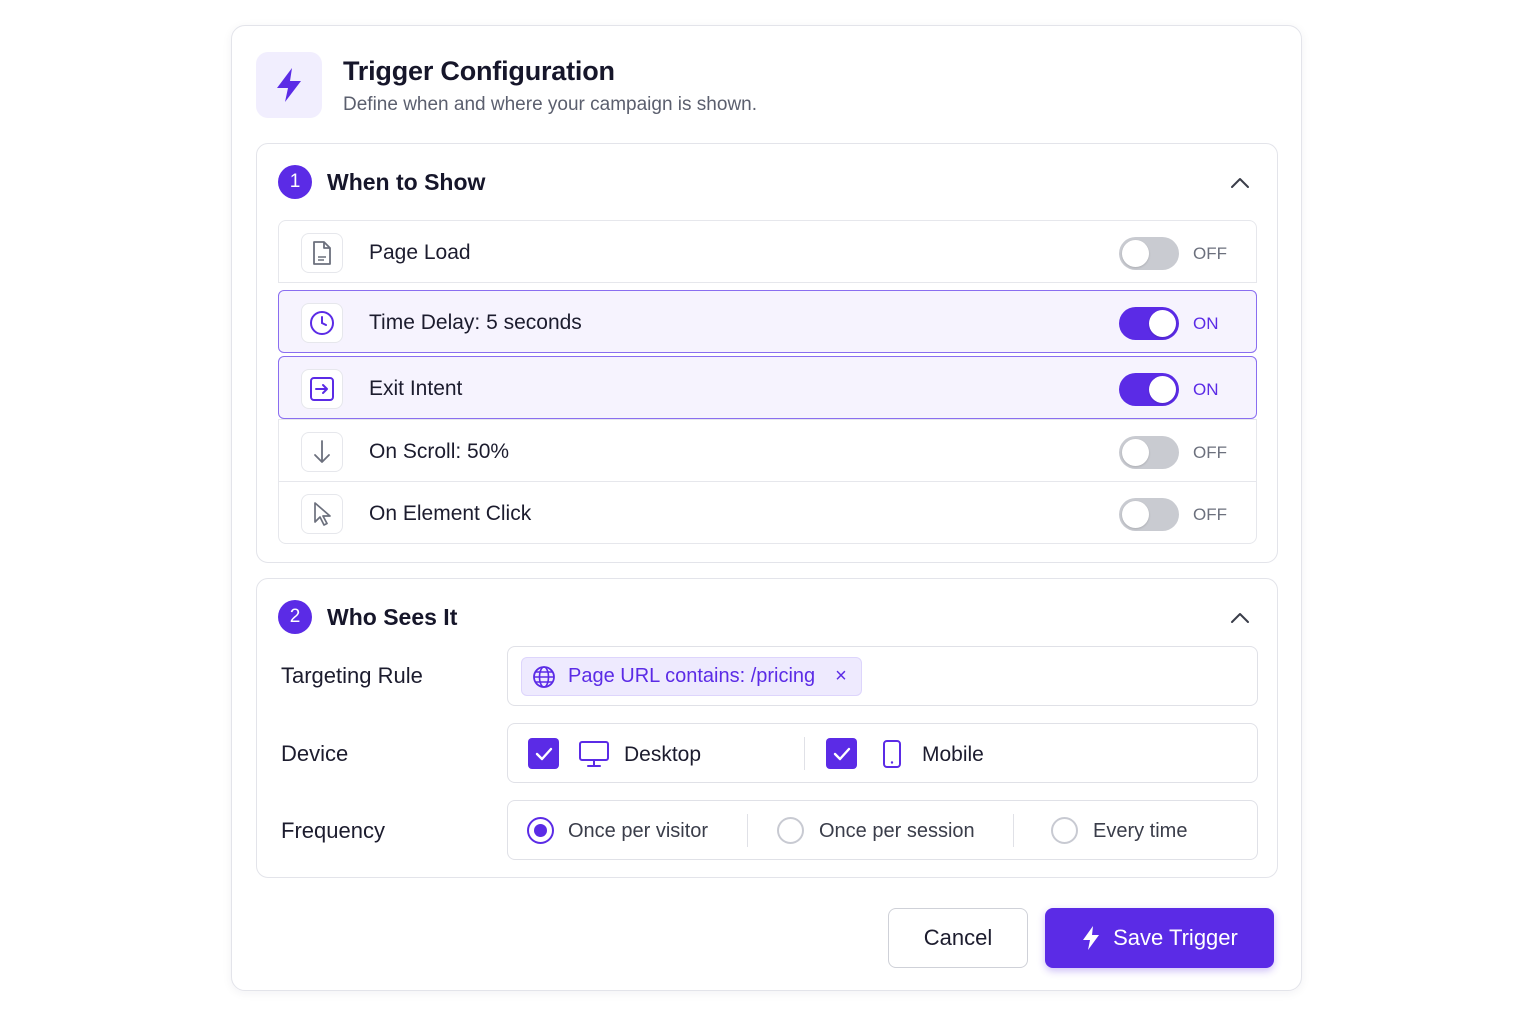  I want to click on cancel-label: Cancel, so click(958, 937).